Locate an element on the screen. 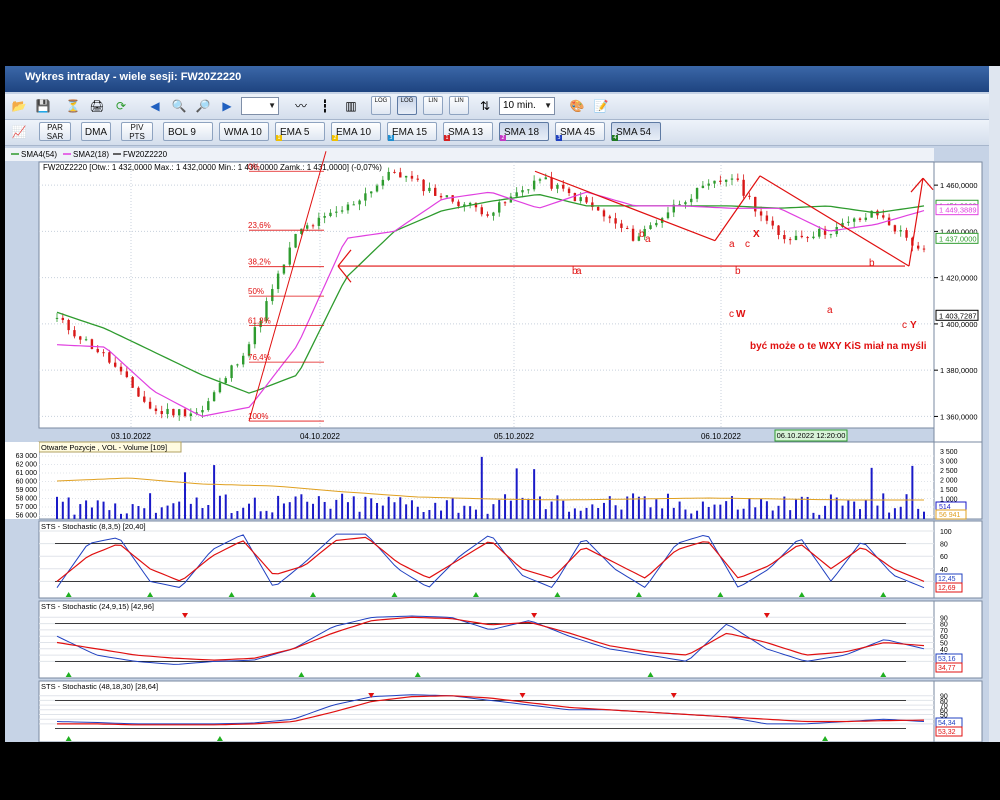  volume-left-tick: 60 000 is located at coordinates (27, 482).